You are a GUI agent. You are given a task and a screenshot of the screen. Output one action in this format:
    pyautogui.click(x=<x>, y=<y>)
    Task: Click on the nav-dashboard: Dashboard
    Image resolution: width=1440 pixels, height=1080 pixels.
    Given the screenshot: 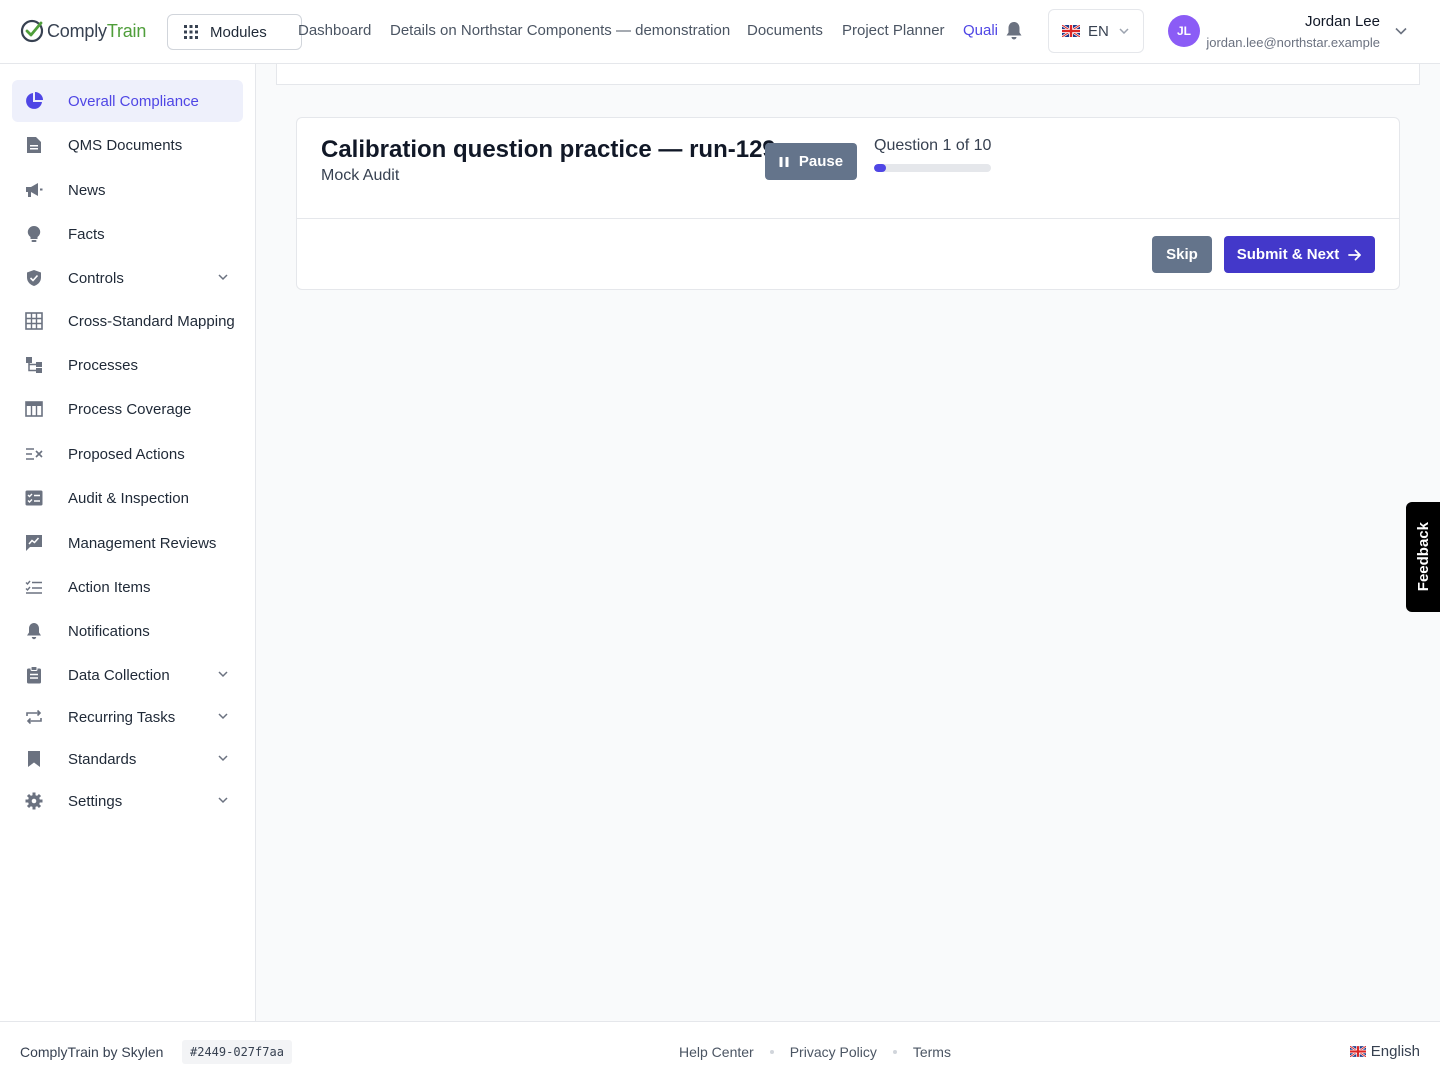 What is the action you would take?
    pyautogui.click(x=334, y=30)
    